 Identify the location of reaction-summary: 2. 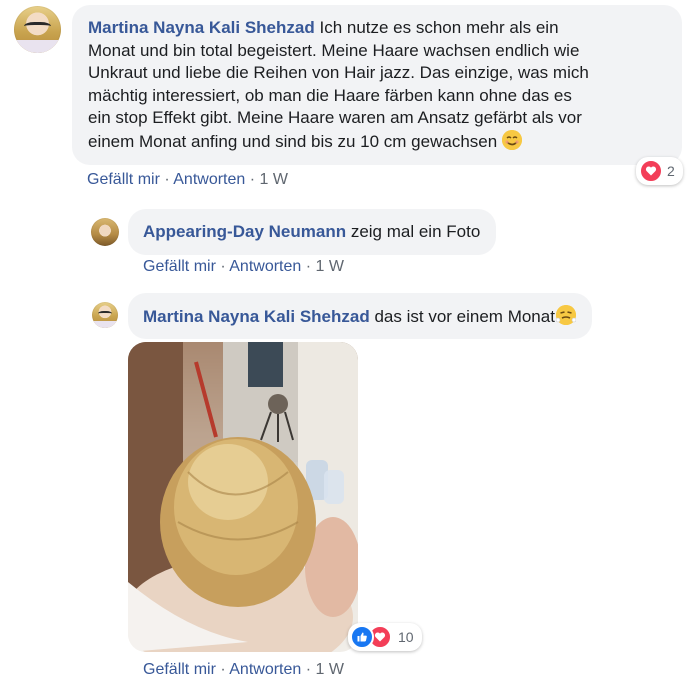
(659, 171).